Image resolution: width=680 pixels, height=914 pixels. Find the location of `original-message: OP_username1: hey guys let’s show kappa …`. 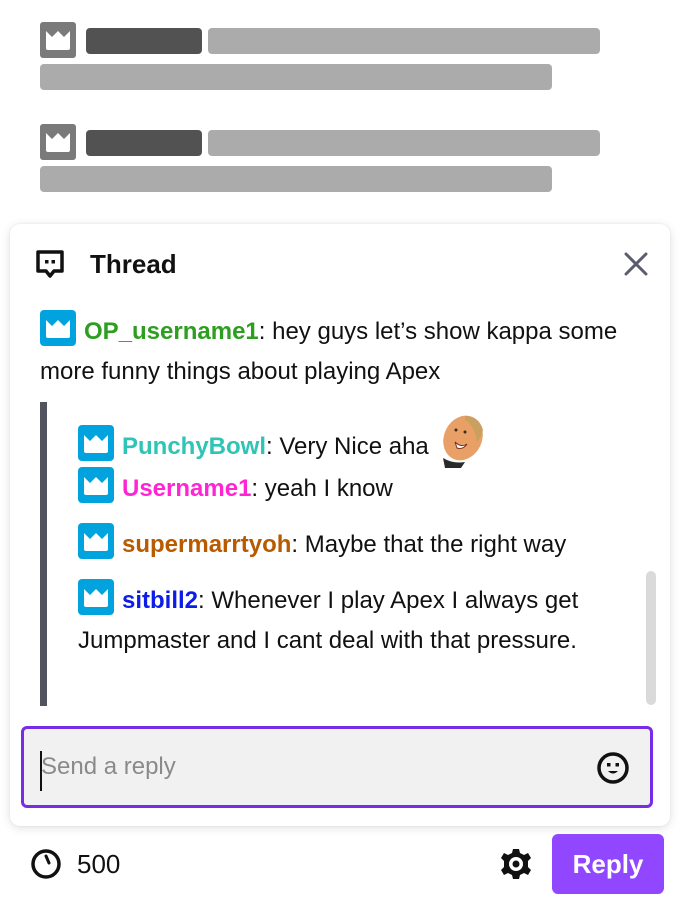

original-message: OP_username1: hey guys let’s show kappa … is located at coordinates (335, 351).